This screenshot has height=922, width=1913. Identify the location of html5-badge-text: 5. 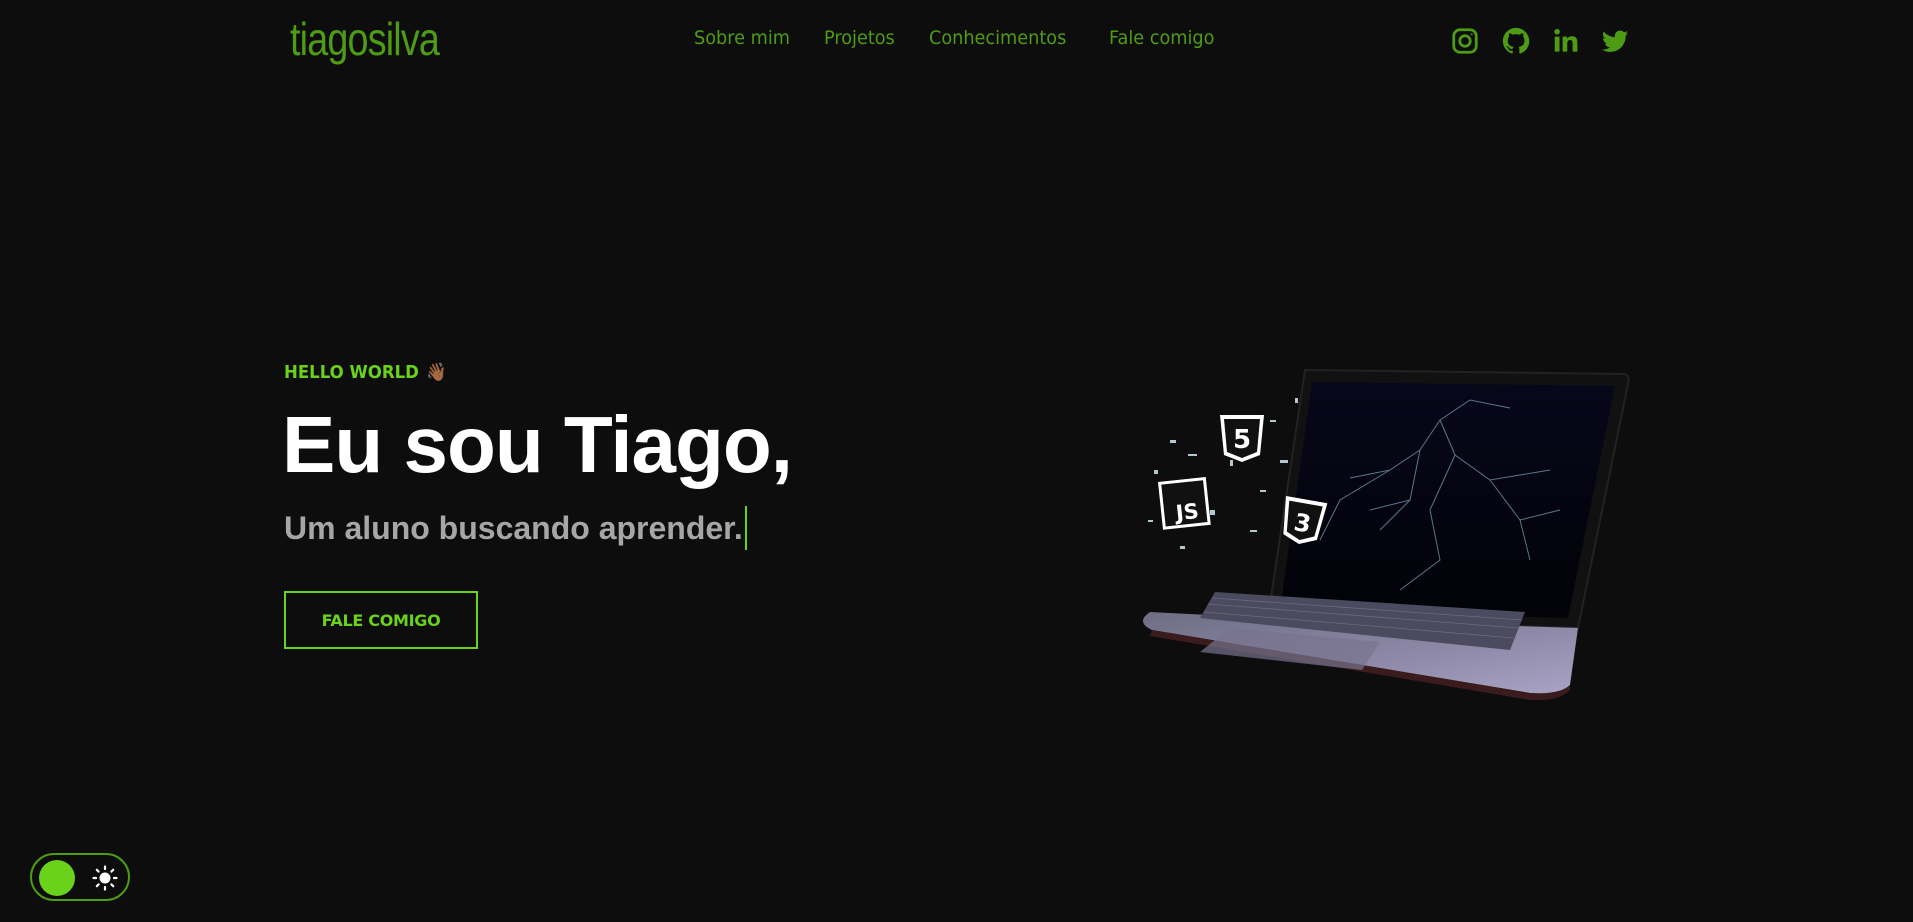
(1242, 440).